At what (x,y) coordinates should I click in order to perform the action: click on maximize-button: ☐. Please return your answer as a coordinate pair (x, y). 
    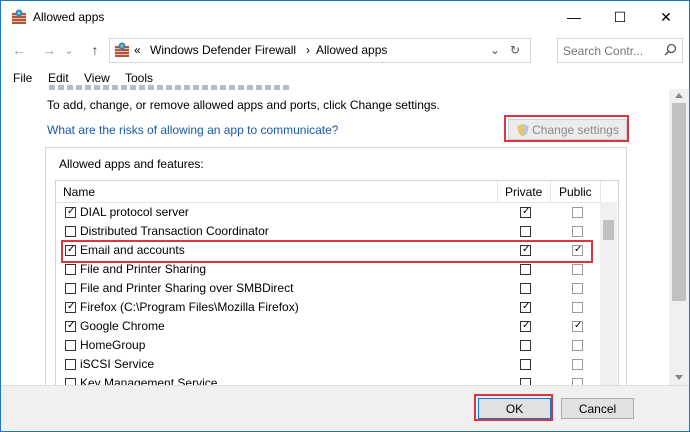
    Looking at the image, I should click on (620, 17).